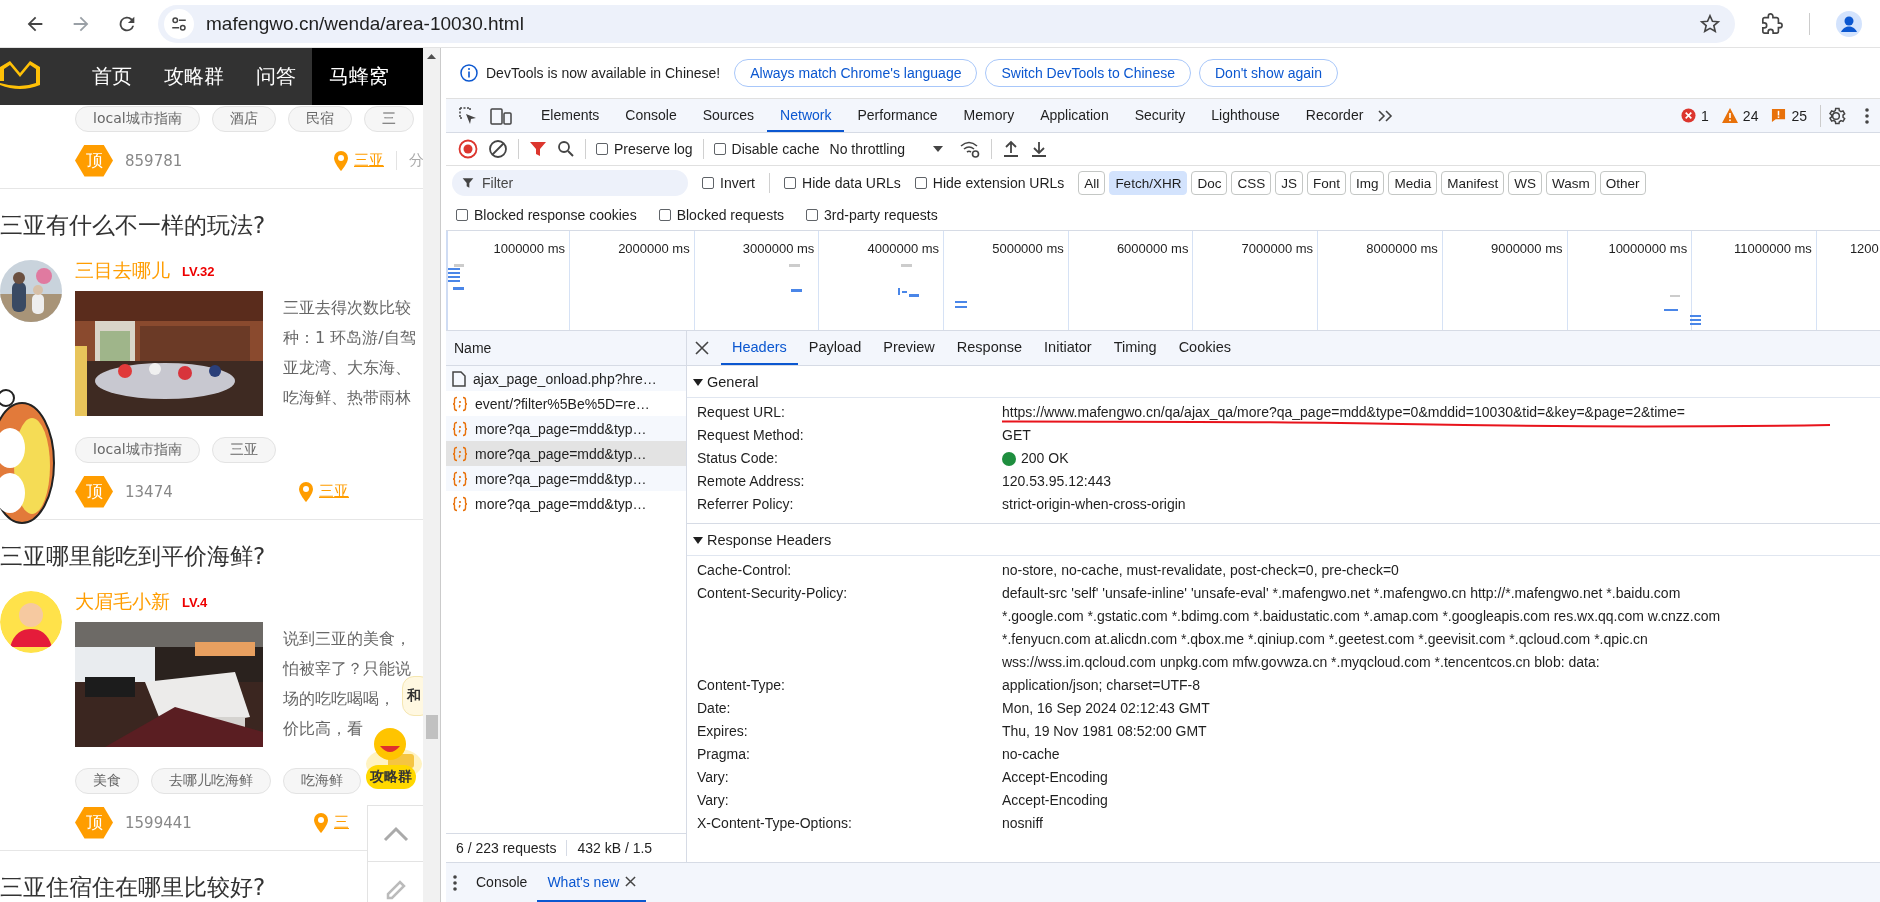 This screenshot has width=1880, height=902. What do you see at coordinates (566, 149) in the screenshot?
I see `search-icon` at bounding box center [566, 149].